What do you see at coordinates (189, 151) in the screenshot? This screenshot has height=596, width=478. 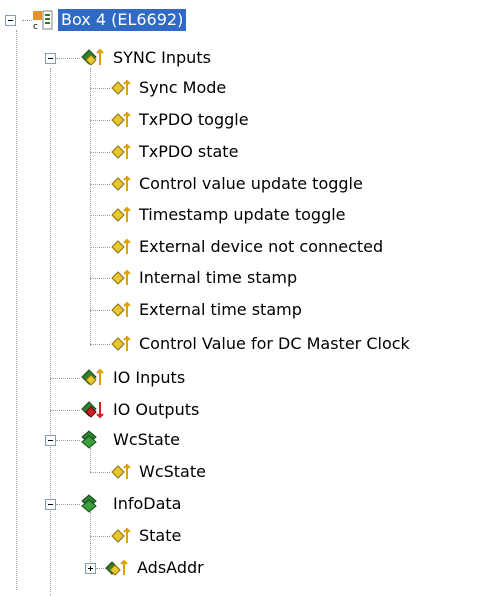 I see `tree-item-label: TxPDO state` at bounding box center [189, 151].